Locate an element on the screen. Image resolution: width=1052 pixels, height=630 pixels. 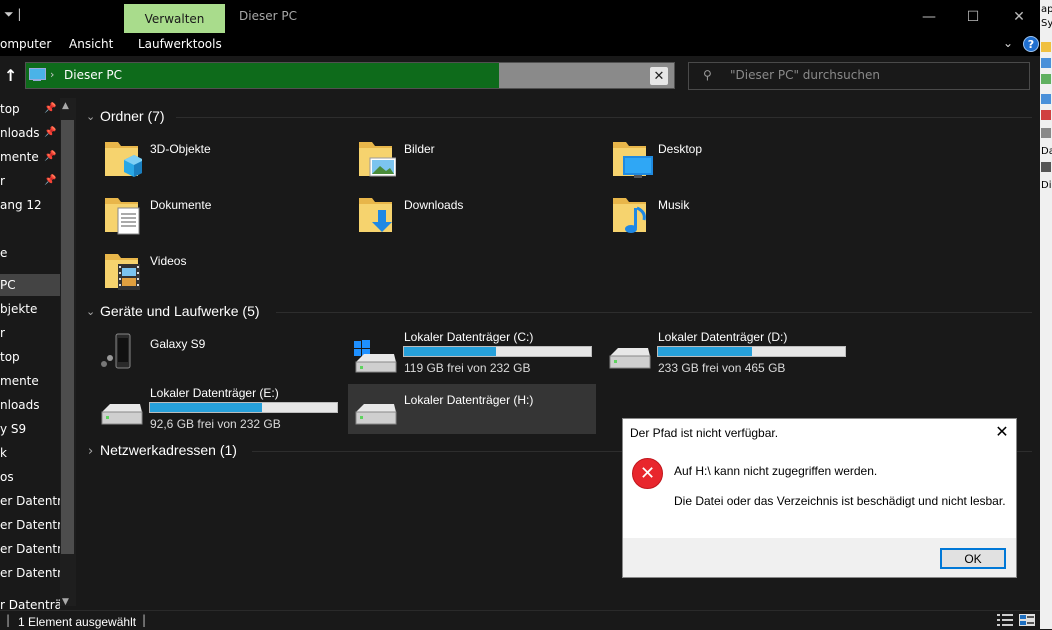
search-placeholder: "Dieser PC" durchsuchen is located at coordinates (805, 75).